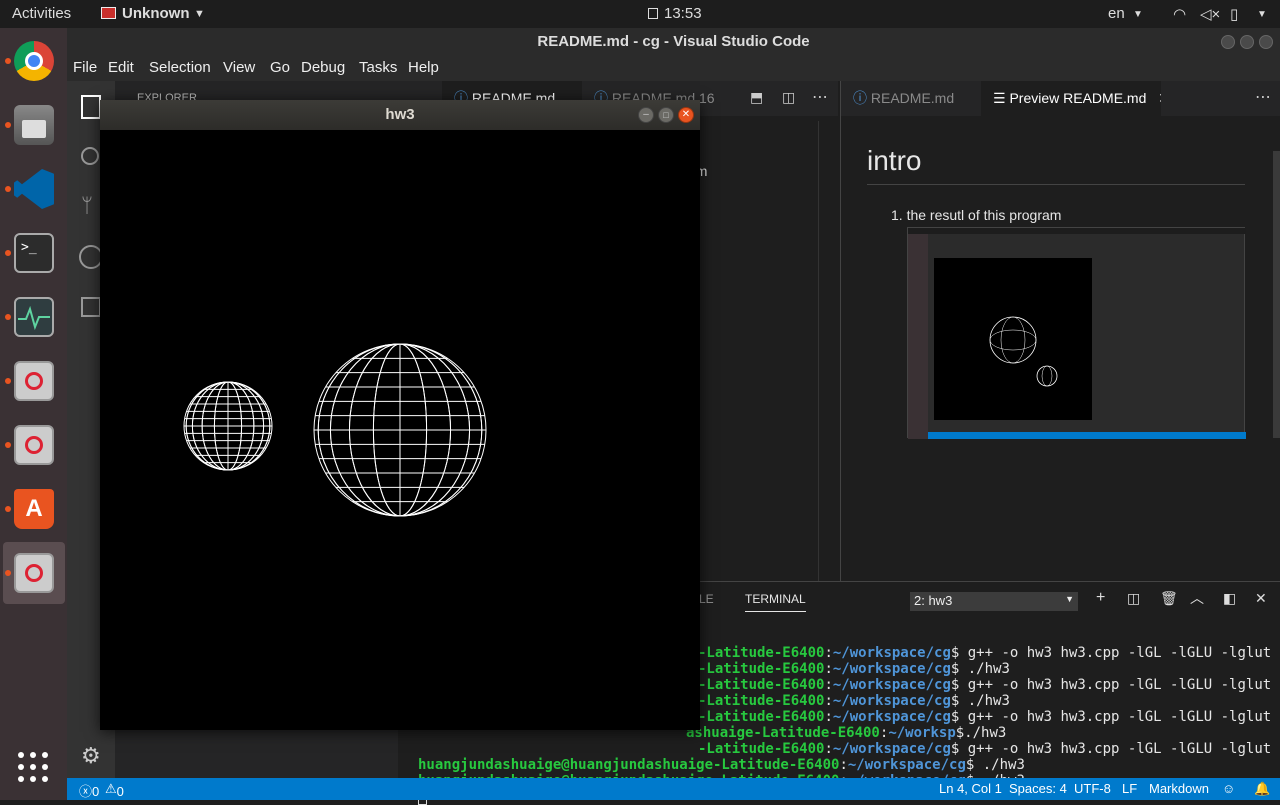  What do you see at coordinates (1234, 14) in the screenshot?
I see `battery-icon: ▯` at bounding box center [1234, 14].